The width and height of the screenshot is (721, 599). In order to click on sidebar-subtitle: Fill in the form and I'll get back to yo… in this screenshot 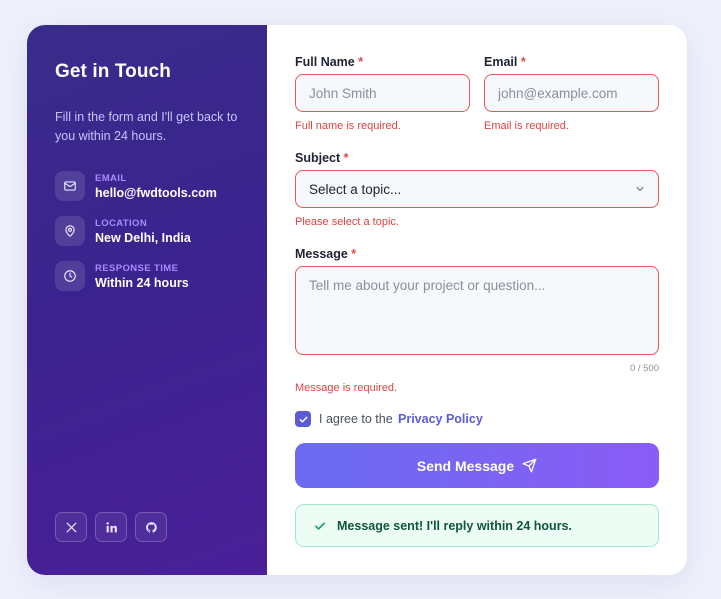, I will do `click(146, 126)`.